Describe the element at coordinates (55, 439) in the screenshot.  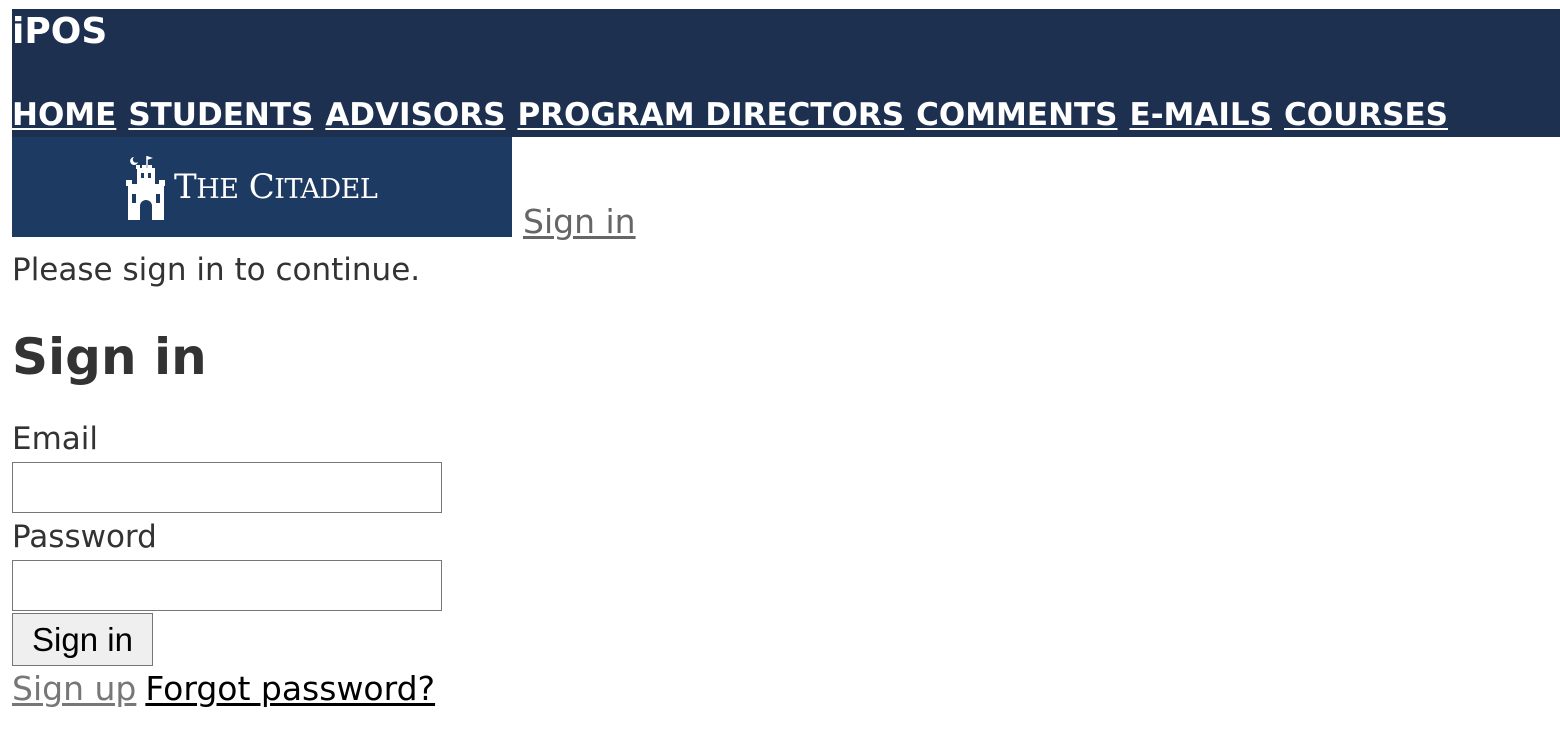
I see `email-label: Email` at that location.